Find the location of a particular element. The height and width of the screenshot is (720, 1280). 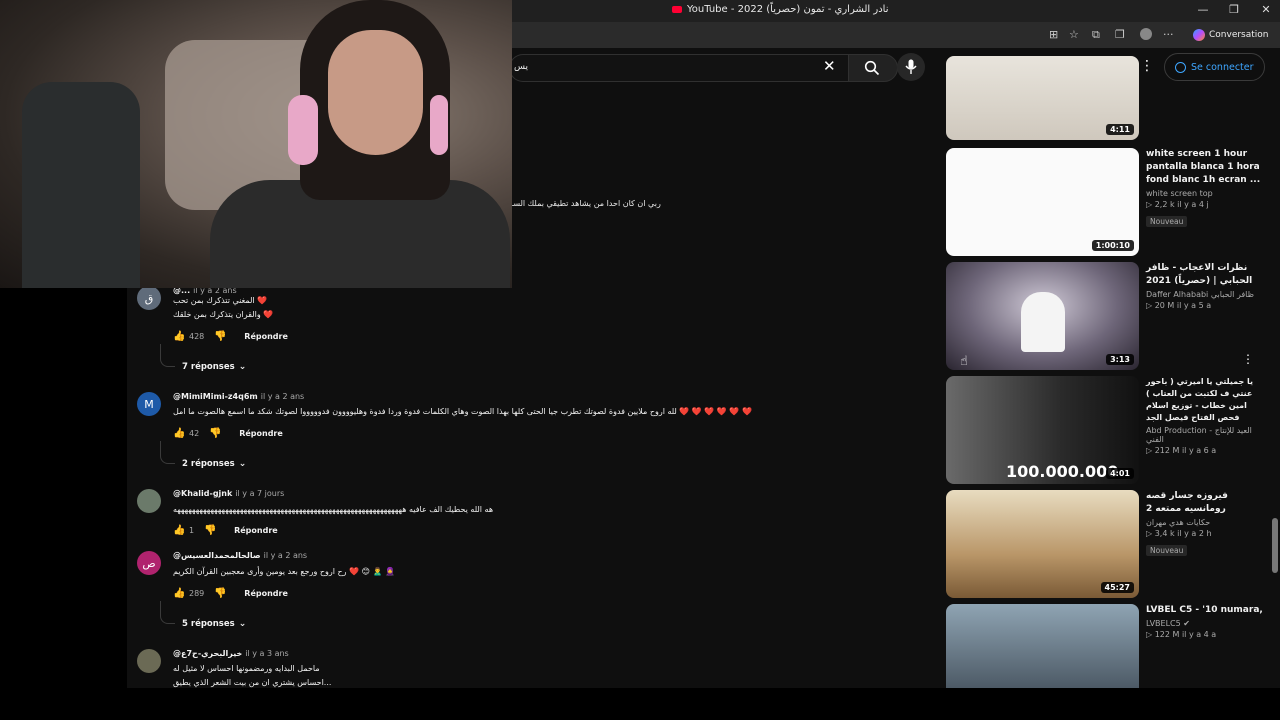

comment-line: المغني تتذكرك بمن تحب ❤️ is located at coordinates (220, 300).